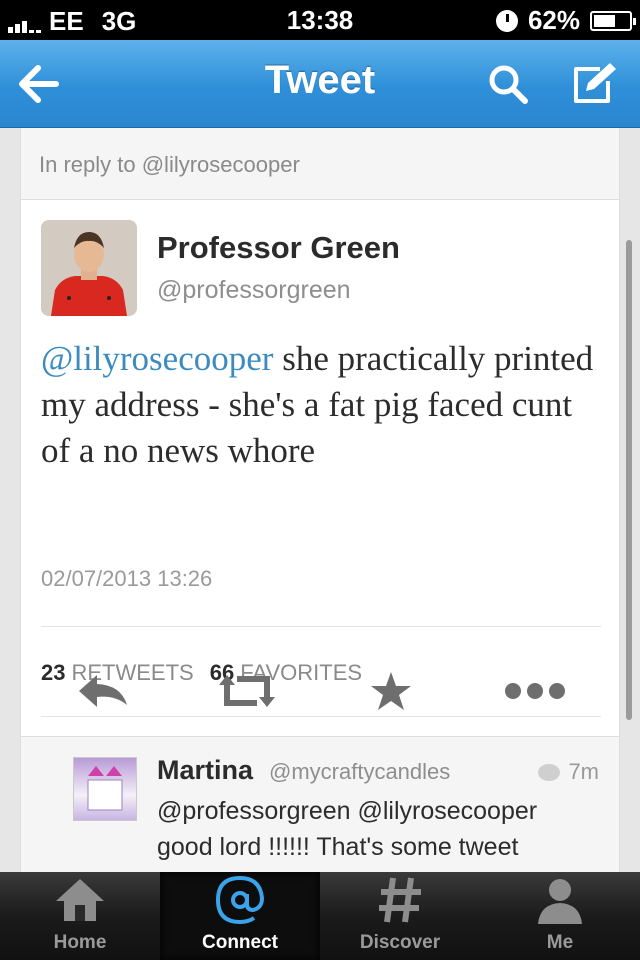 The height and width of the screenshot is (960, 640). I want to click on compose-icon, so click(595, 83).